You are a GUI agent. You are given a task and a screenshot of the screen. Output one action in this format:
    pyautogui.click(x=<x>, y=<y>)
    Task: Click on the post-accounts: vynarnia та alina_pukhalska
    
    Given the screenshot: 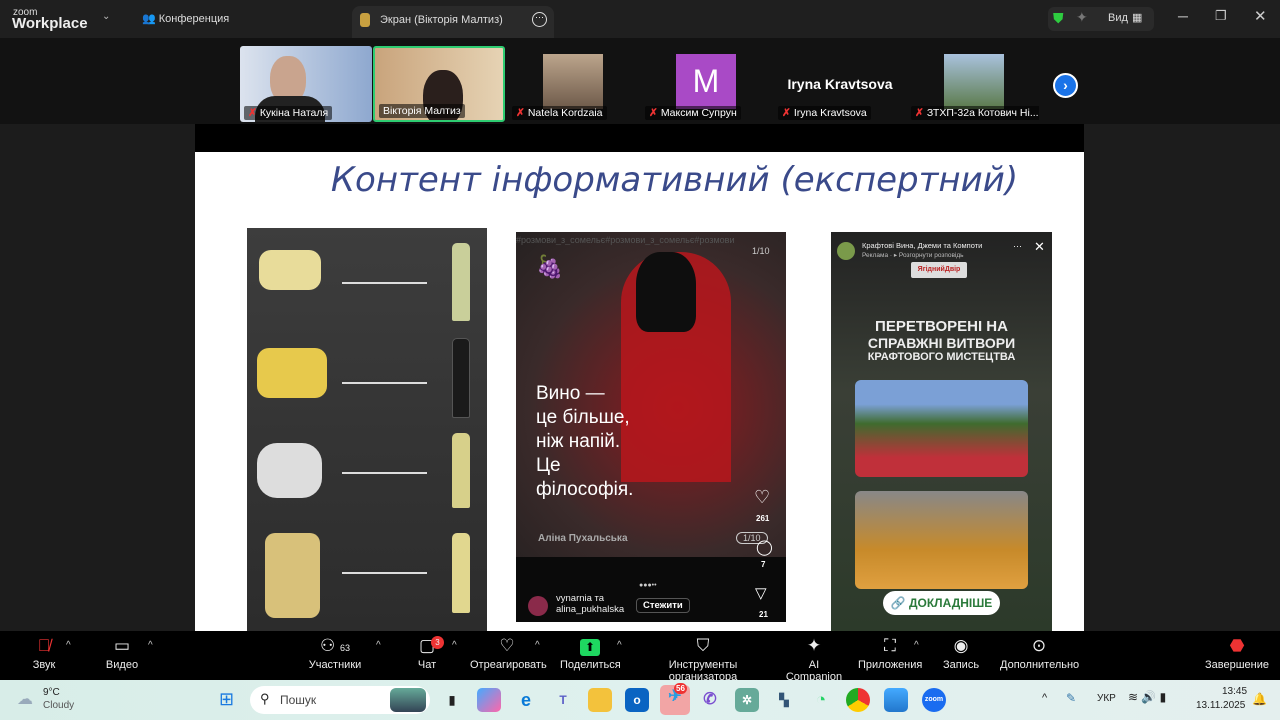 What is the action you would take?
    pyautogui.click(x=590, y=604)
    